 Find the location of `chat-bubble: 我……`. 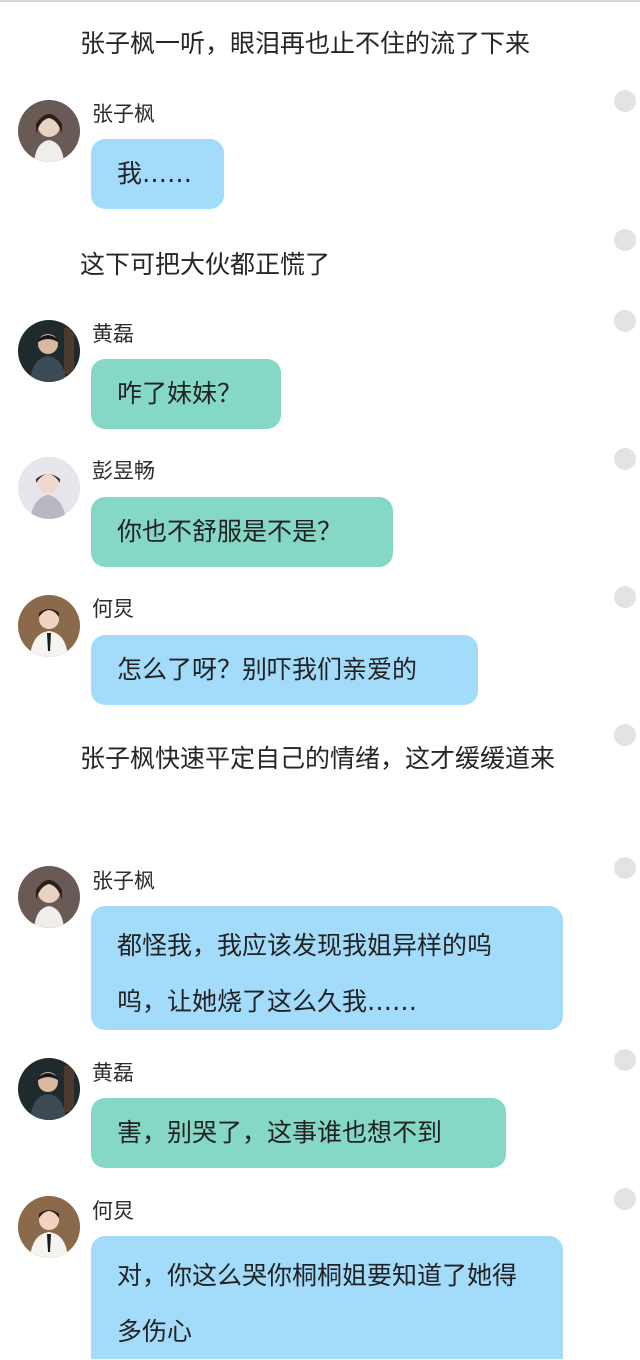

chat-bubble: 我…… is located at coordinates (157, 174).